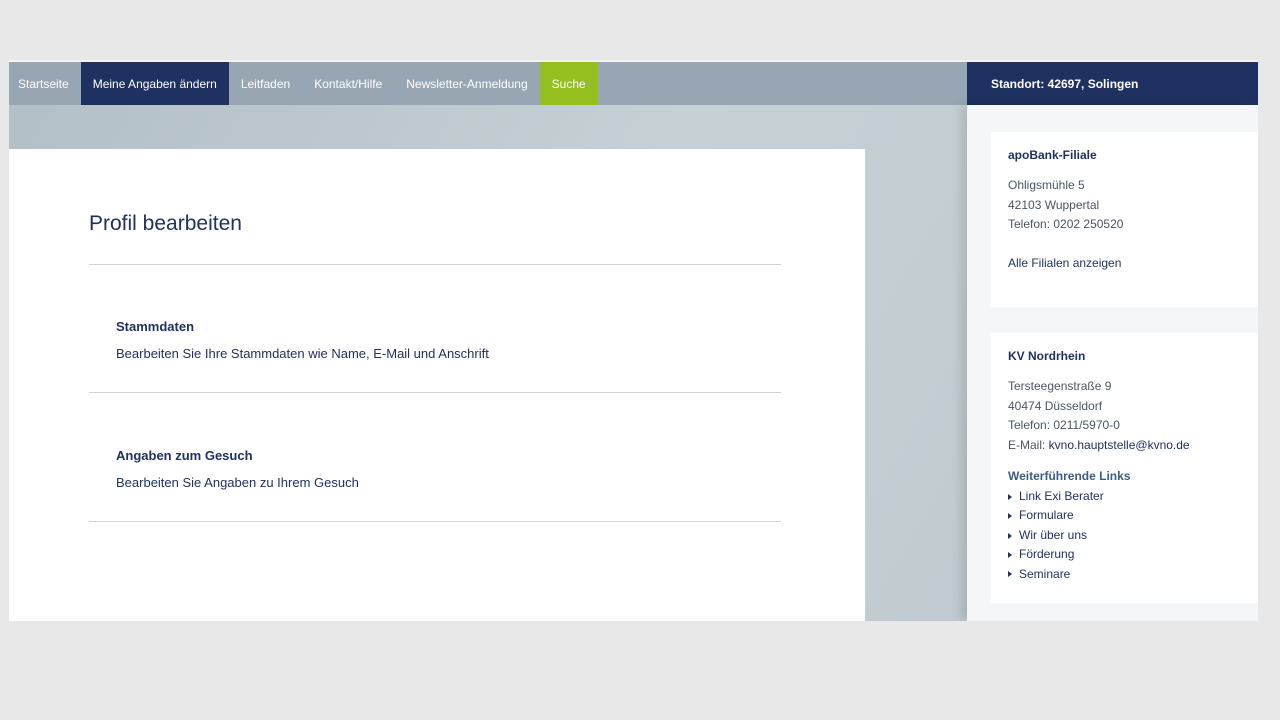 This screenshot has height=720, width=1280. Describe the element at coordinates (184, 455) in the screenshot. I see `section-gesuch-heading: Angaben zum Gesuch` at that location.